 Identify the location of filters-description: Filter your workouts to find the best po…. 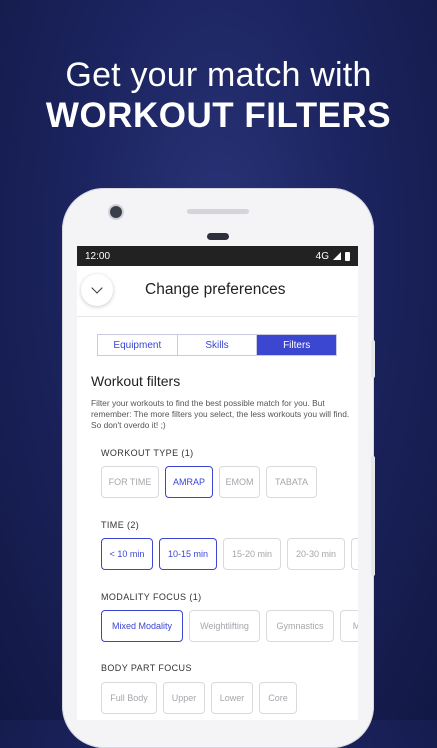
(220, 414).